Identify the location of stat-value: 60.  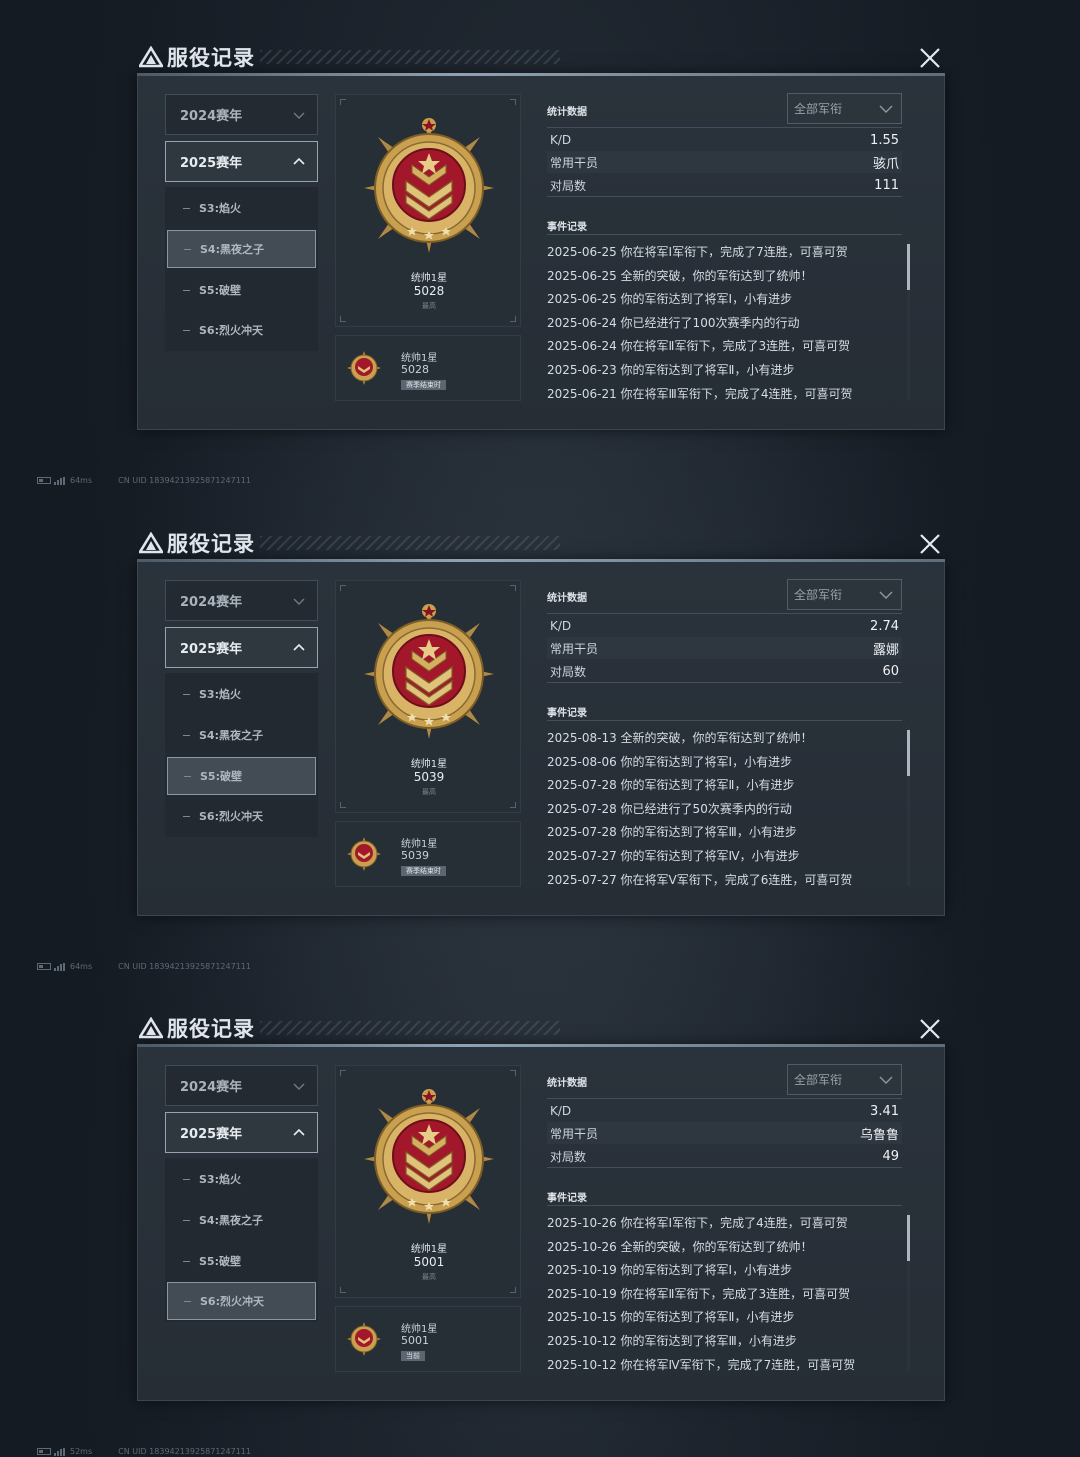
(890, 671).